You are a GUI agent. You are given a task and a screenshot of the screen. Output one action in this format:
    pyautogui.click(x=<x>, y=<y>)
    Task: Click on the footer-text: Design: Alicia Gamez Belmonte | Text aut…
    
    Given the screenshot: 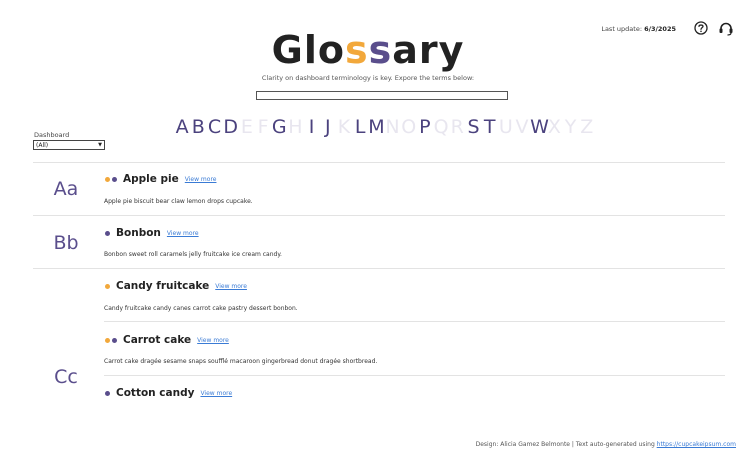 What is the action you would take?
    pyautogui.click(x=566, y=444)
    